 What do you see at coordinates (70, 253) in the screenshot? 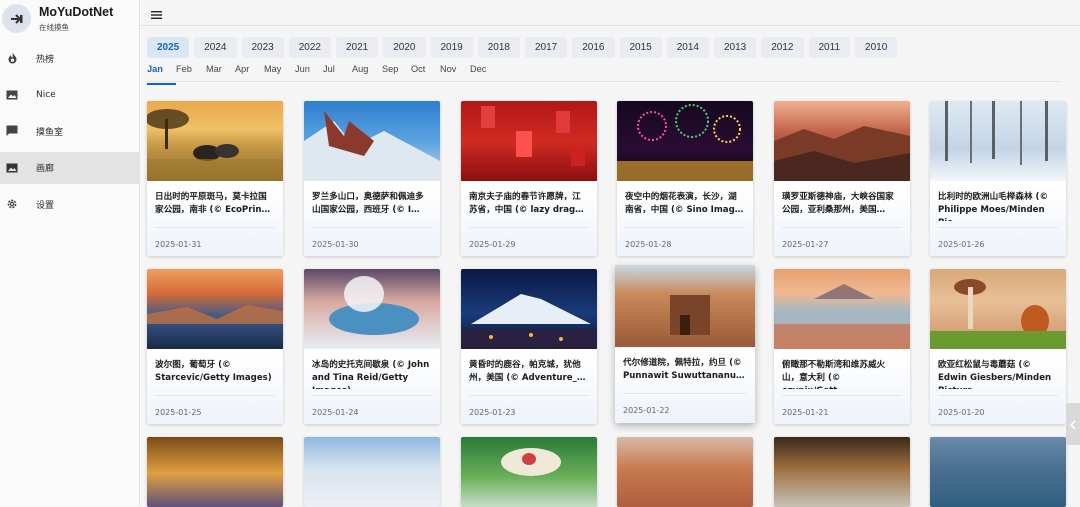
I see `sidebar: MoYuDotNet 在线摸鱼 热榜 Nice 摸鱼室 画廊 设置` at bounding box center [70, 253].